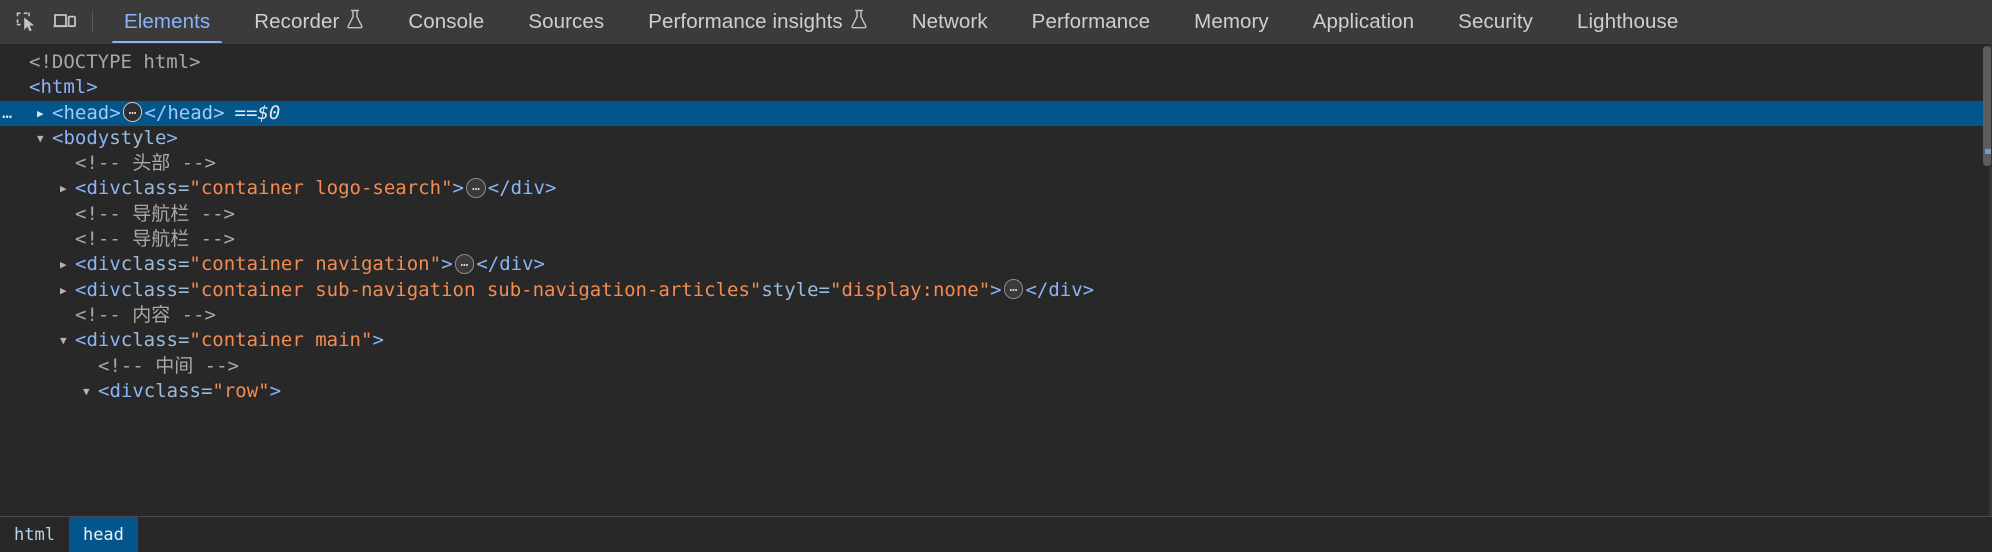  I want to click on tab-memory: Memory, so click(1231, 21).